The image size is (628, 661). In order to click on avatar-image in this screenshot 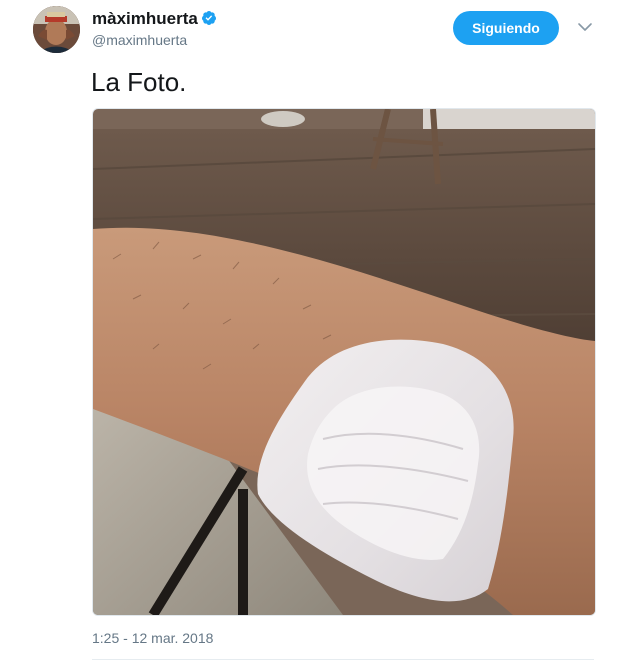, I will do `click(56, 29)`.